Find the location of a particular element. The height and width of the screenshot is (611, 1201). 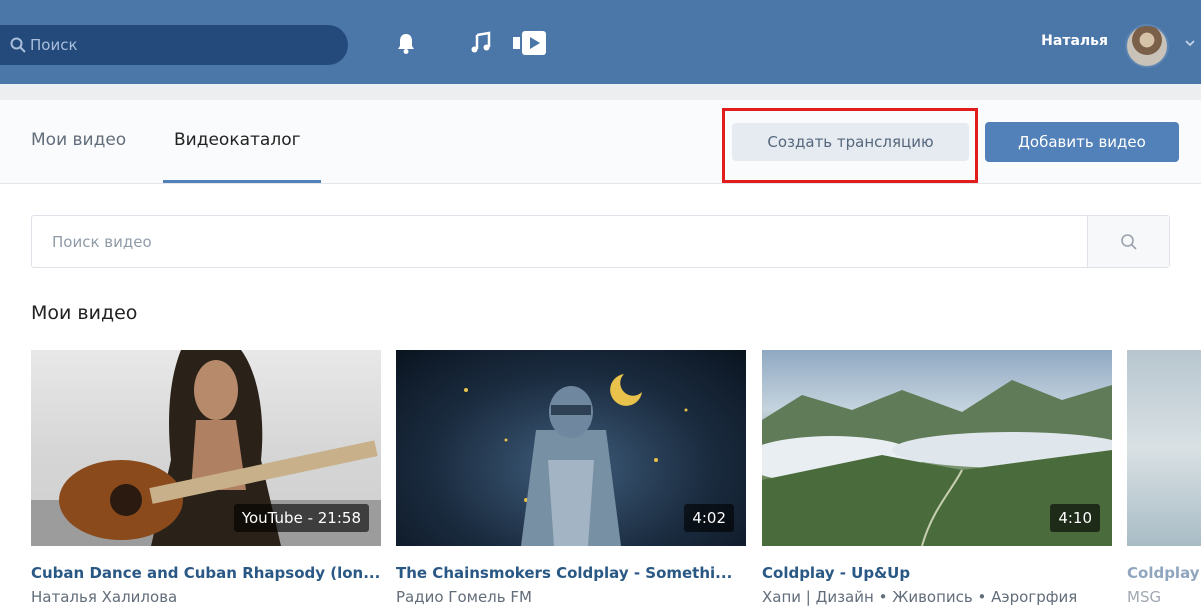

active-tab-indicator is located at coordinates (242, 181).